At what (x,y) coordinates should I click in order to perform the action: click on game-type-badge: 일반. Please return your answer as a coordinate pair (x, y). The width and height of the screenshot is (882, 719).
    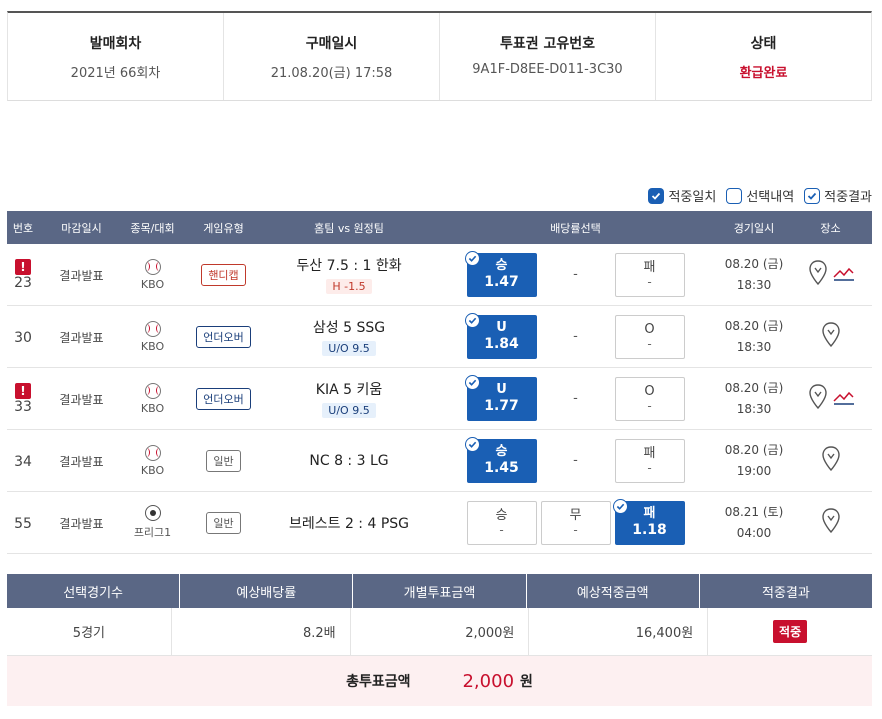
    Looking at the image, I should click on (223, 522).